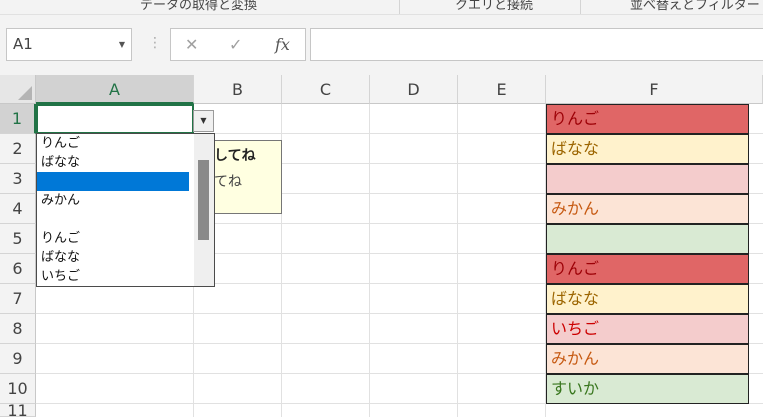 Image resolution: width=763 pixels, height=417 pixels. What do you see at coordinates (115, 119) in the screenshot?
I see `active-cell-a1` at bounding box center [115, 119].